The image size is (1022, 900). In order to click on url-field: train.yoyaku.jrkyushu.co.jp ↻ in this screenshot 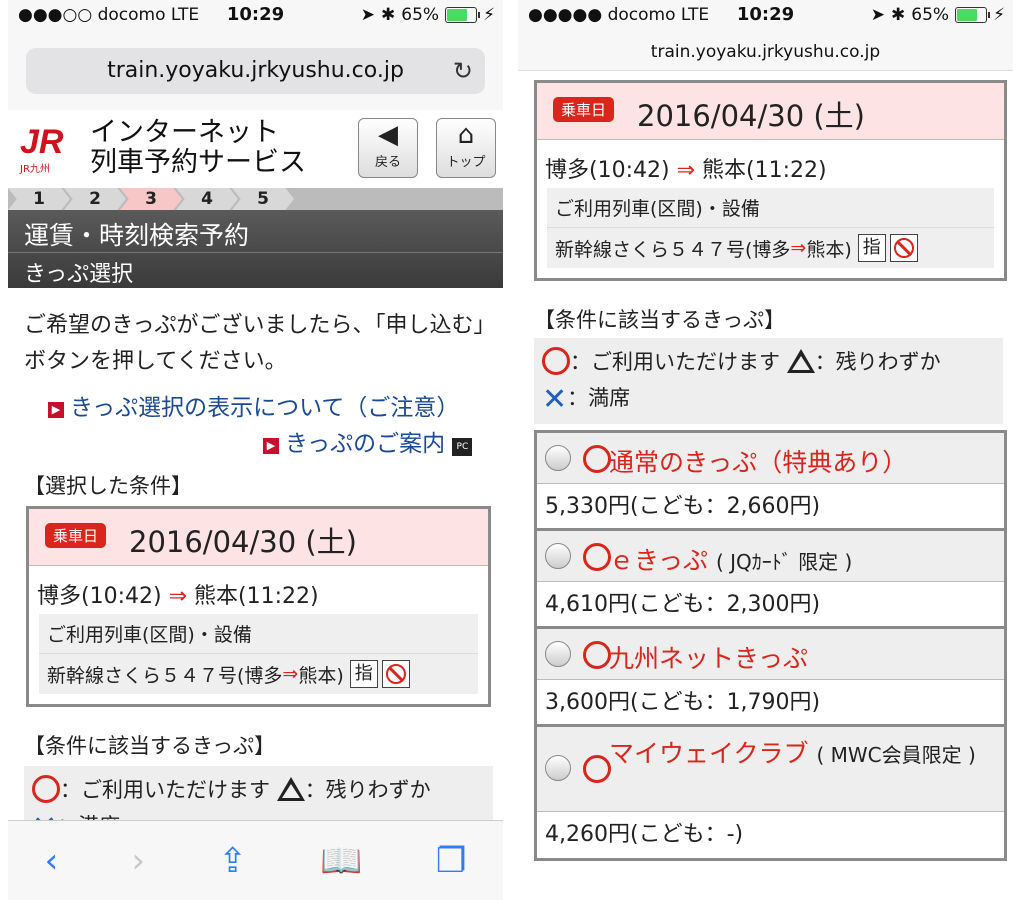, I will do `click(255, 71)`.